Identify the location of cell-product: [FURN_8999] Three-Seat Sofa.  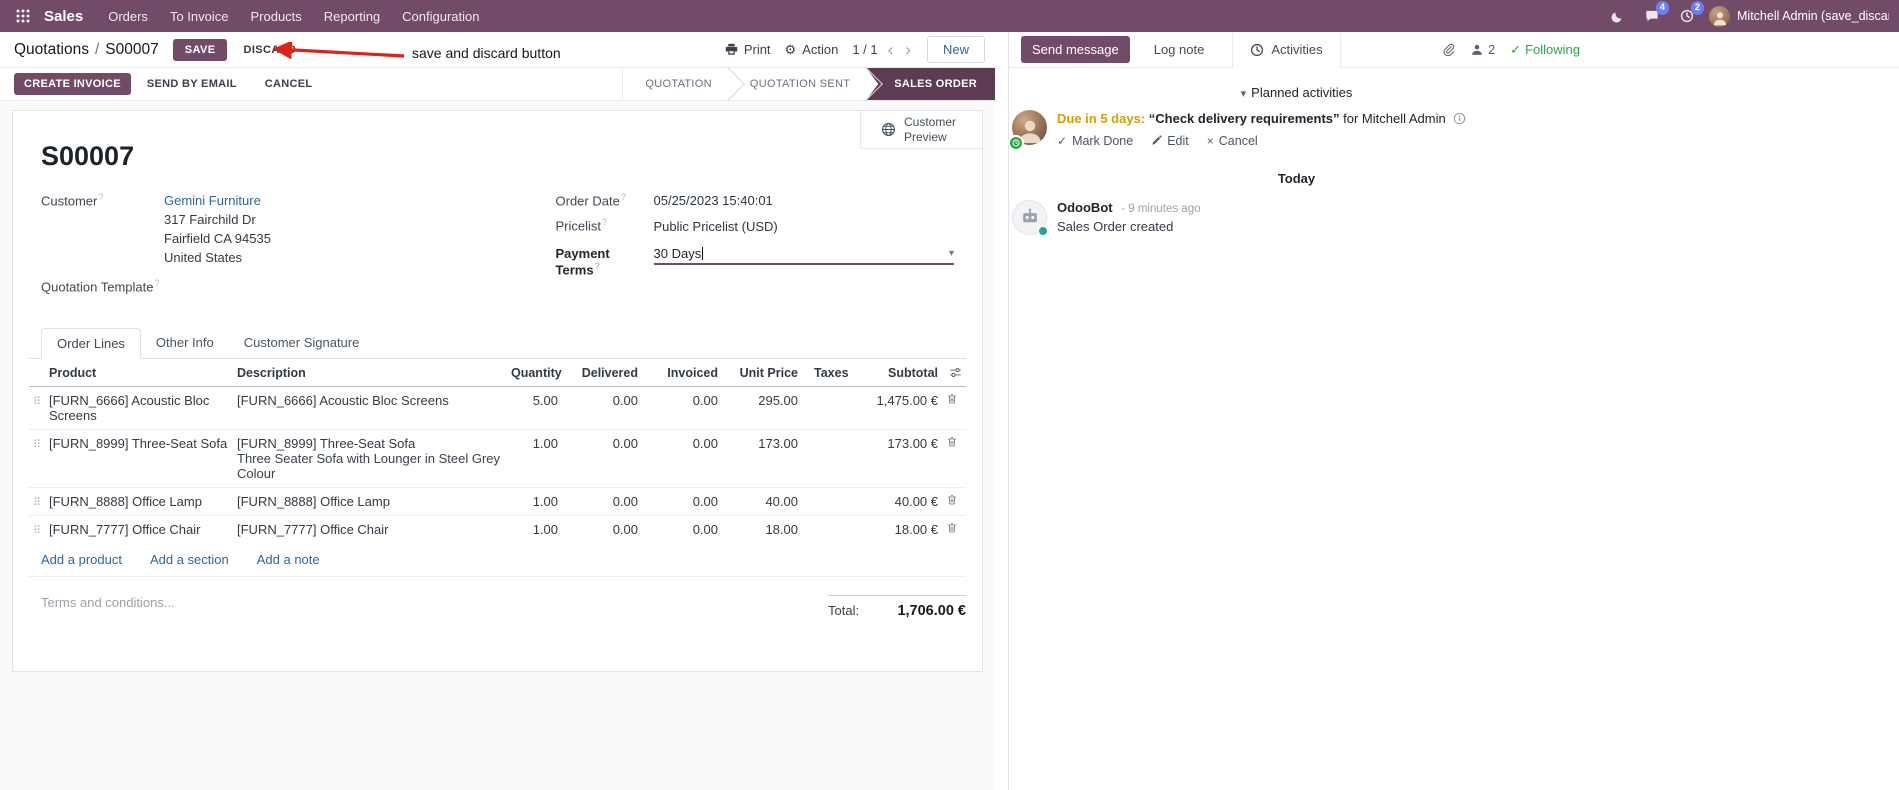
(139, 458).